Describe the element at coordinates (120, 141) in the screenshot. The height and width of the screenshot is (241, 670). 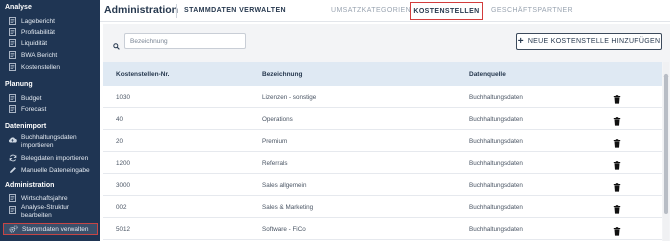
I see `cell-nr: 20` at that location.